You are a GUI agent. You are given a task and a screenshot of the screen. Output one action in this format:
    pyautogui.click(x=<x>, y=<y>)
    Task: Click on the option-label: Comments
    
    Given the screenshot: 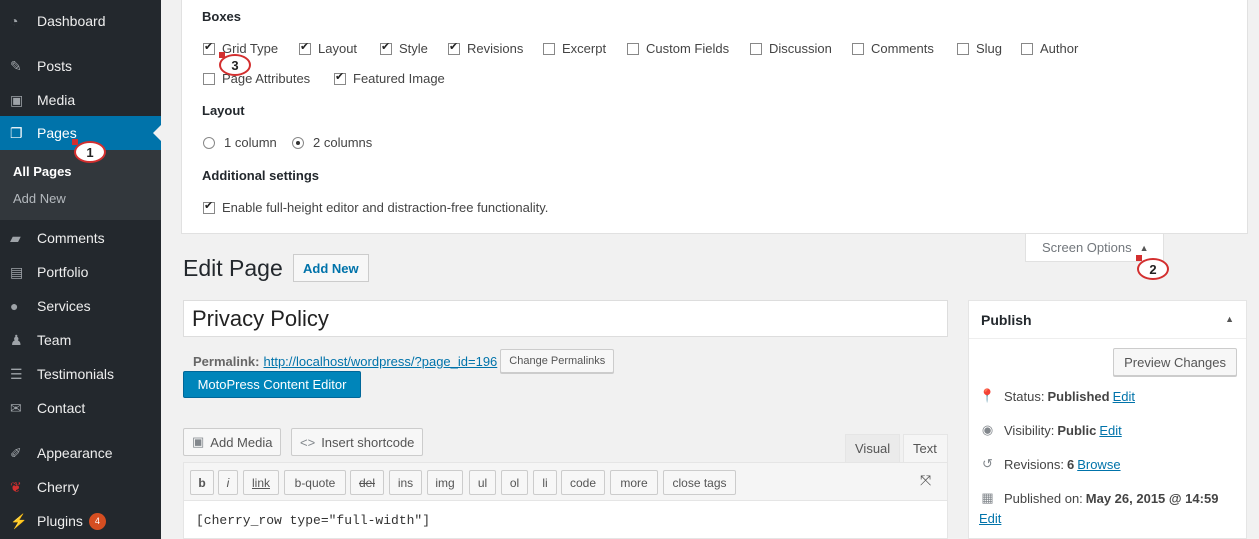 What is the action you would take?
    pyautogui.click(x=902, y=48)
    